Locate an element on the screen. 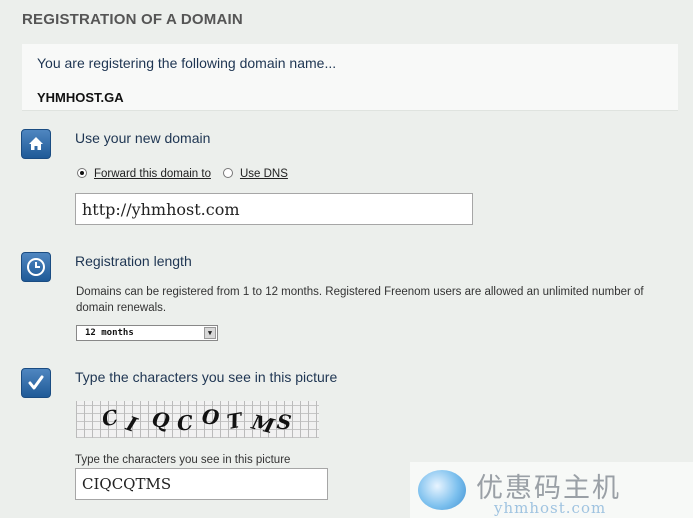 The height and width of the screenshot is (518, 693). captcha-char: T is located at coordinates (234, 421).